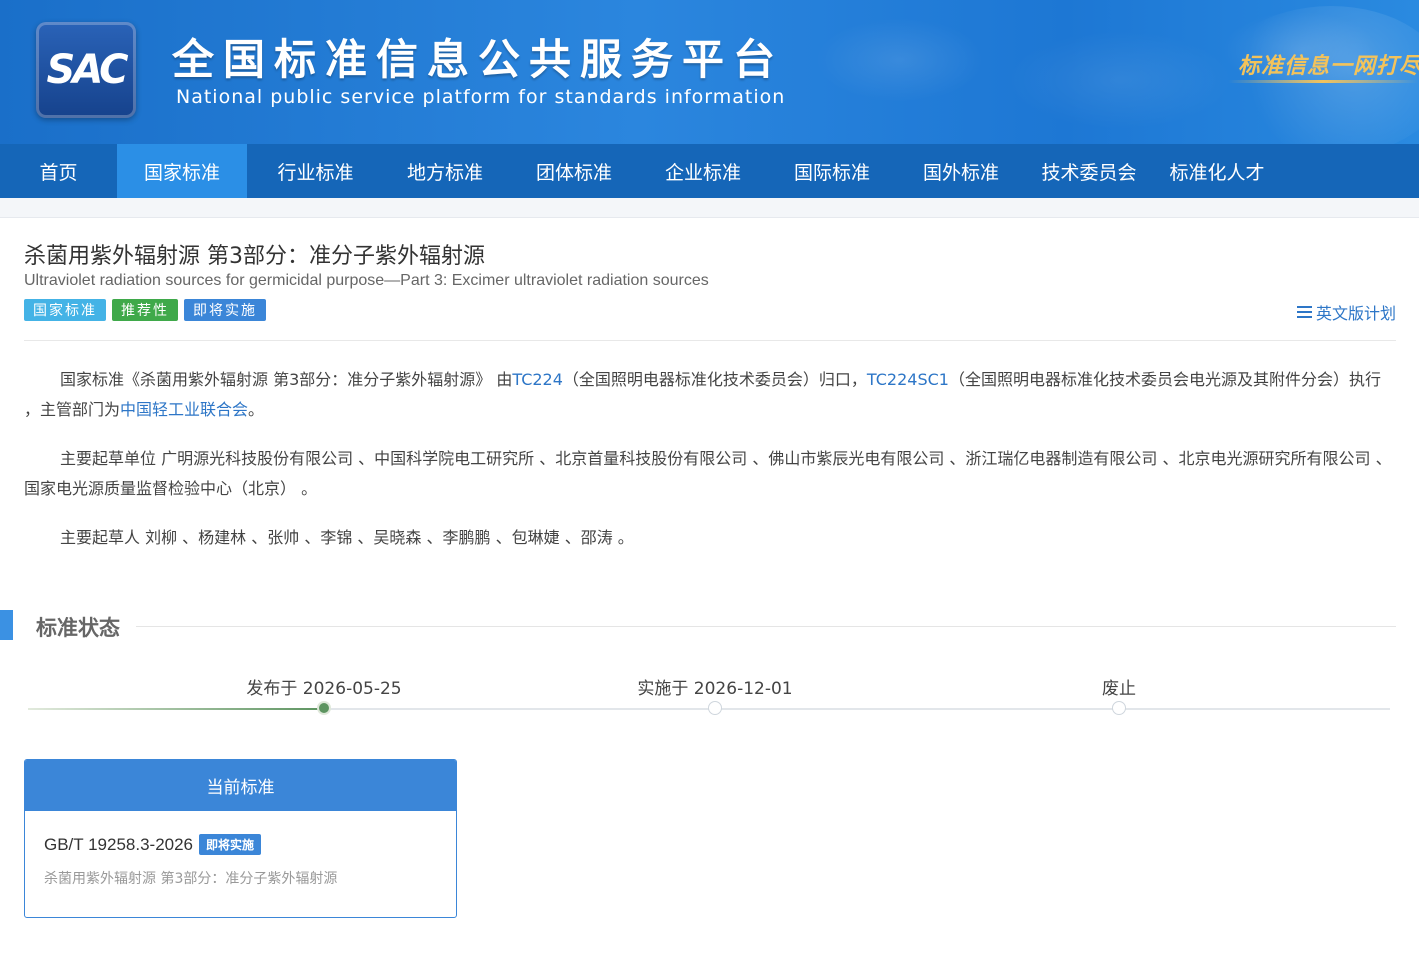 The image size is (1419, 962). Describe the element at coordinates (6, 625) in the screenshot. I see `section-marker` at that location.